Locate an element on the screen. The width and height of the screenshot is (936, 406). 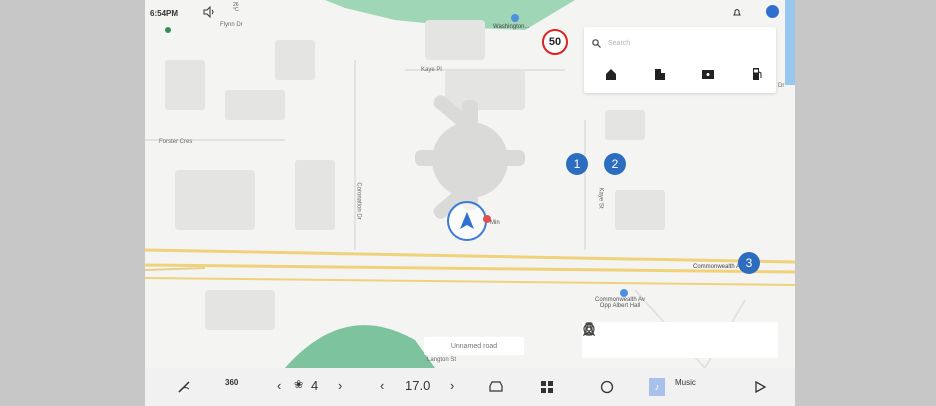
fan-decrease-button: ‹ is located at coordinates (279, 385).